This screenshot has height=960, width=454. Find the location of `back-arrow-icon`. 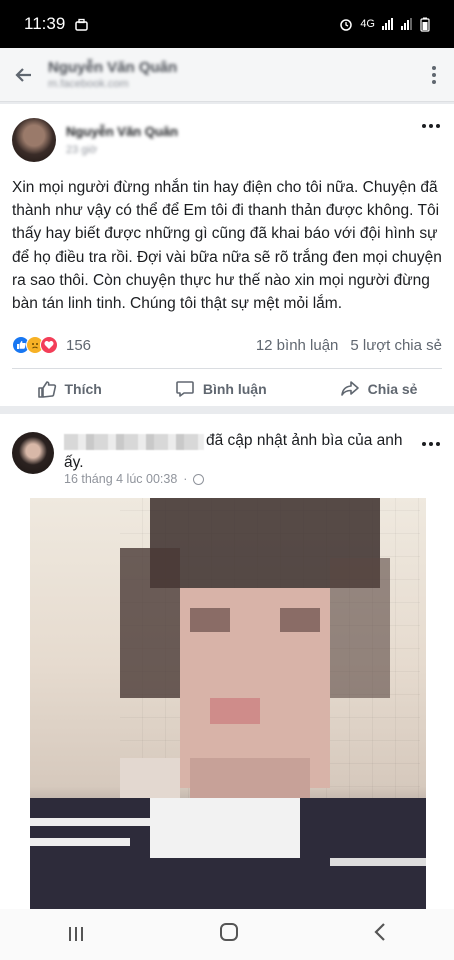

back-arrow-icon is located at coordinates (23, 74).